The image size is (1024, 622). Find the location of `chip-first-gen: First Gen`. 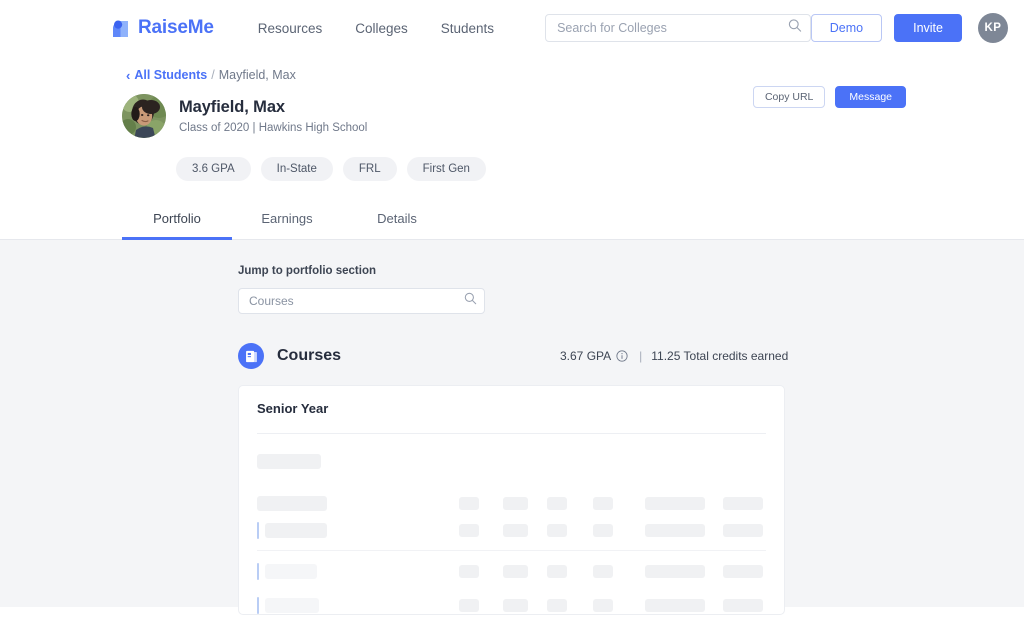

chip-first-gen: First Gen is located at coordinates (446, 169).